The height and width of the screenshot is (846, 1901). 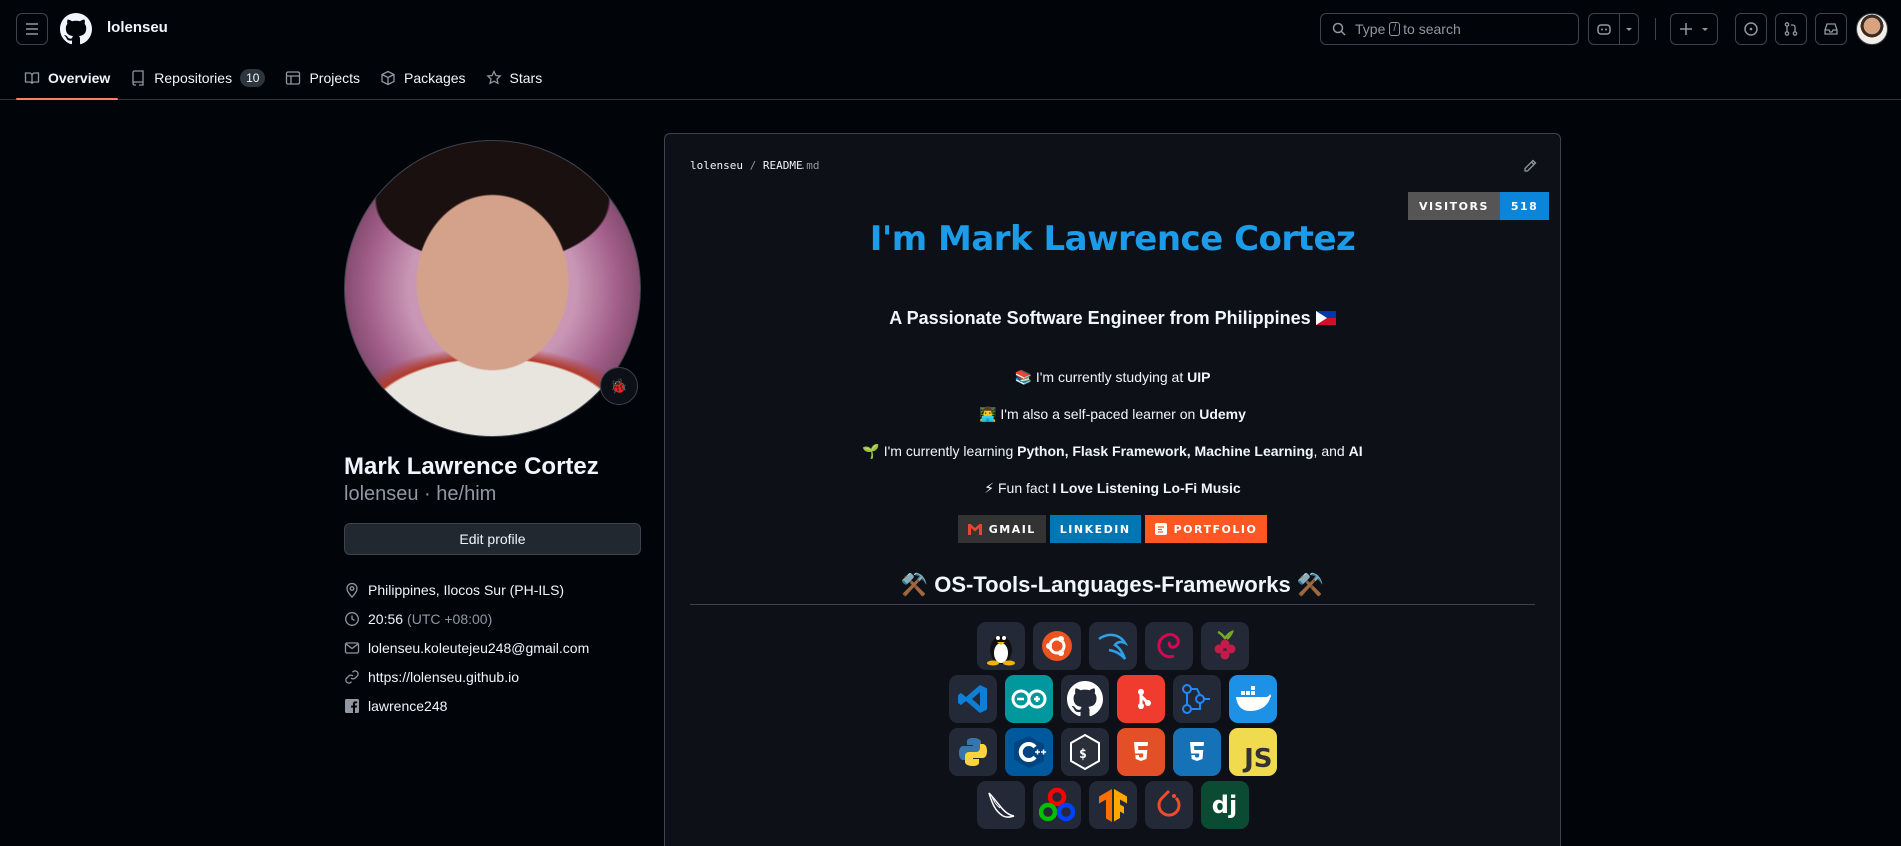 What do you see at coordinates (1000, 646) in the screenshot?
I see `linux-icon` at bounding box center [1000, 646].